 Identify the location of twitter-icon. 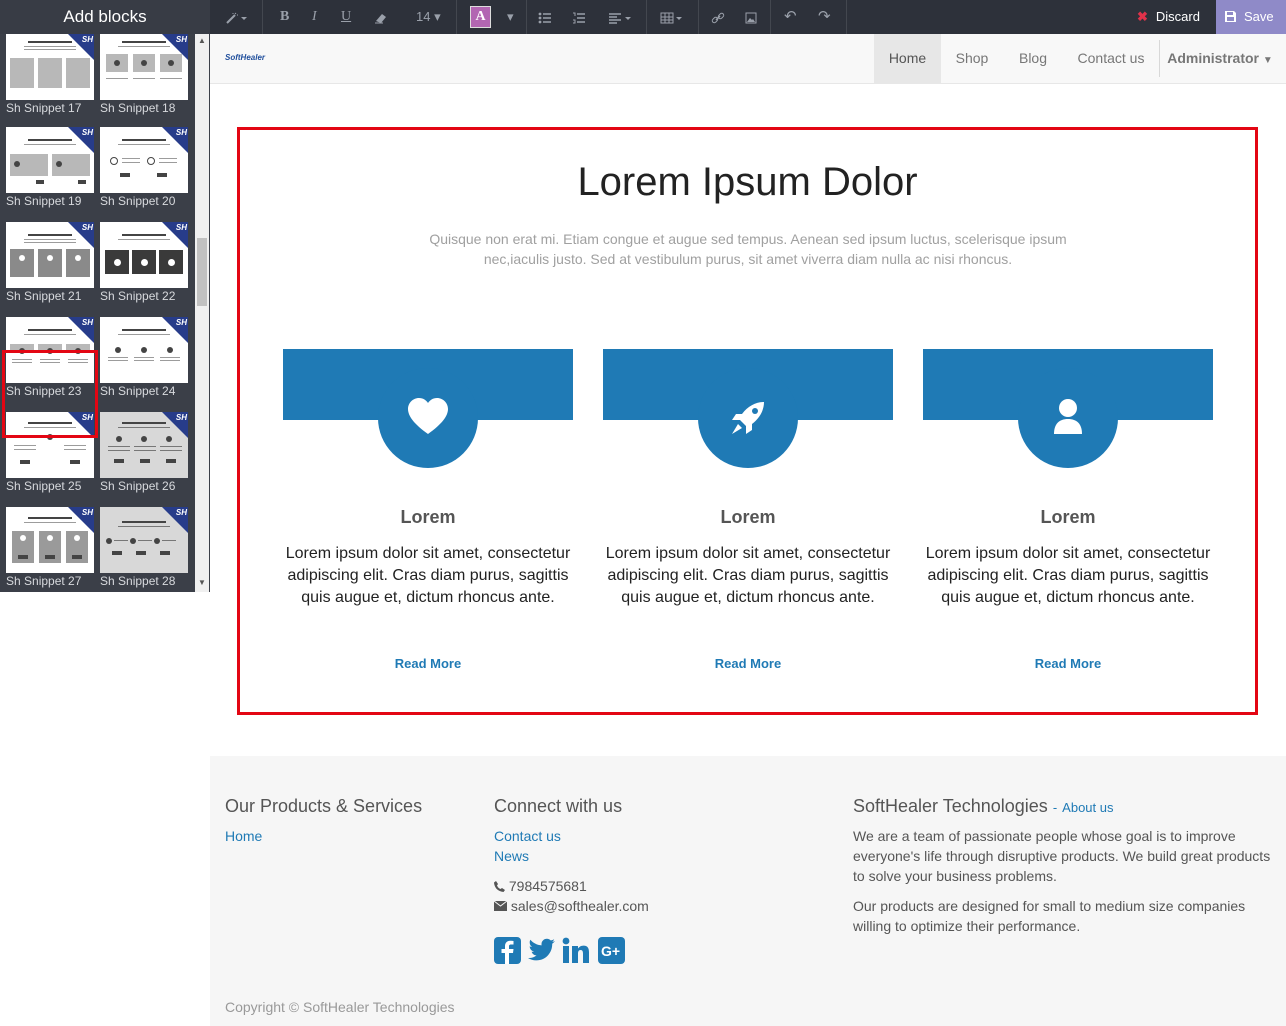
(542, 951).